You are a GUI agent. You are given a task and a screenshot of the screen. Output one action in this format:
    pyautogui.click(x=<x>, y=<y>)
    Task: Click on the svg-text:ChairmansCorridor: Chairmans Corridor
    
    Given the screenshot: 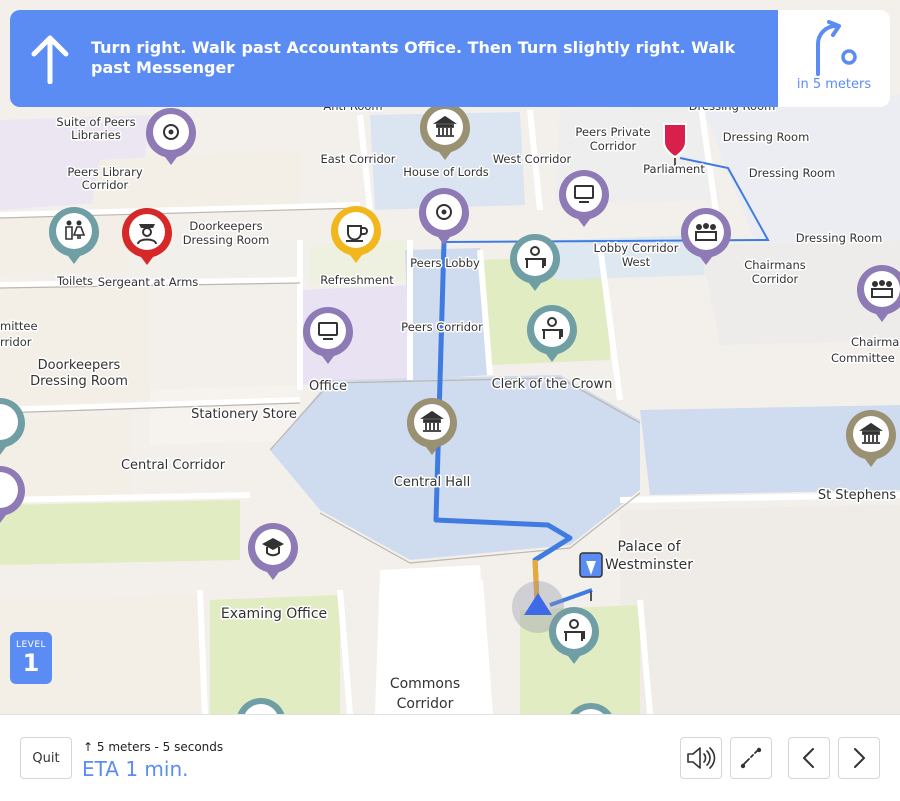 What is the action you would take?
    pyautogui.click(x=775, y=272)
    